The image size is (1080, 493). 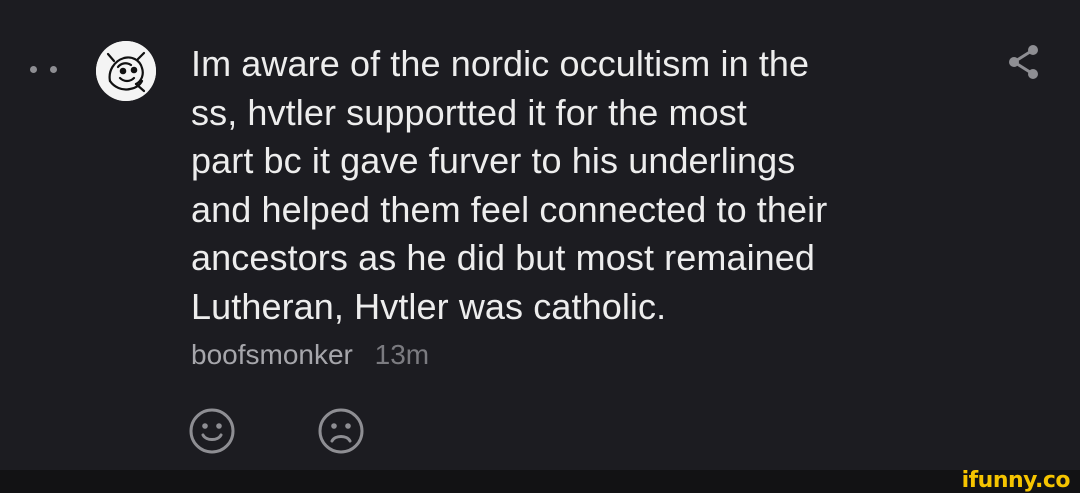 I want to click on comment-line: Lutheran, Hvtler was catholic., so click(x=429, y=306).